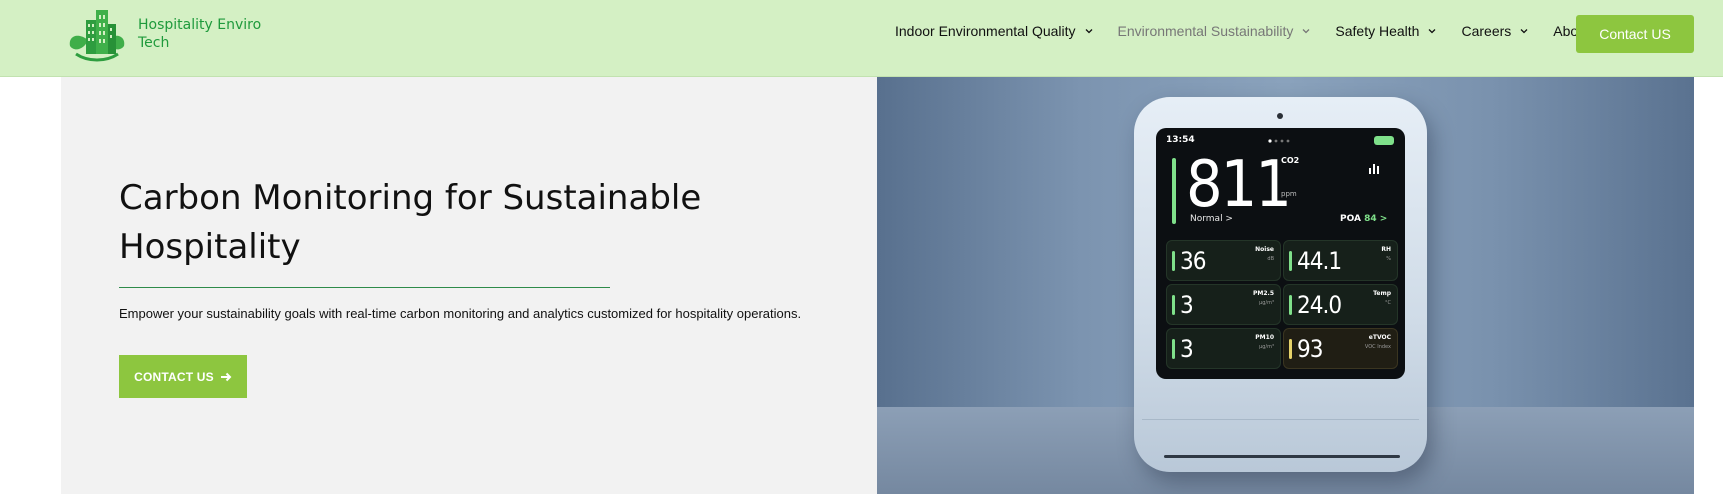 This screenshot has height=498, width=1723. I want to click on tile-temp: 24.0 Temp °C, so click(1340, 304).